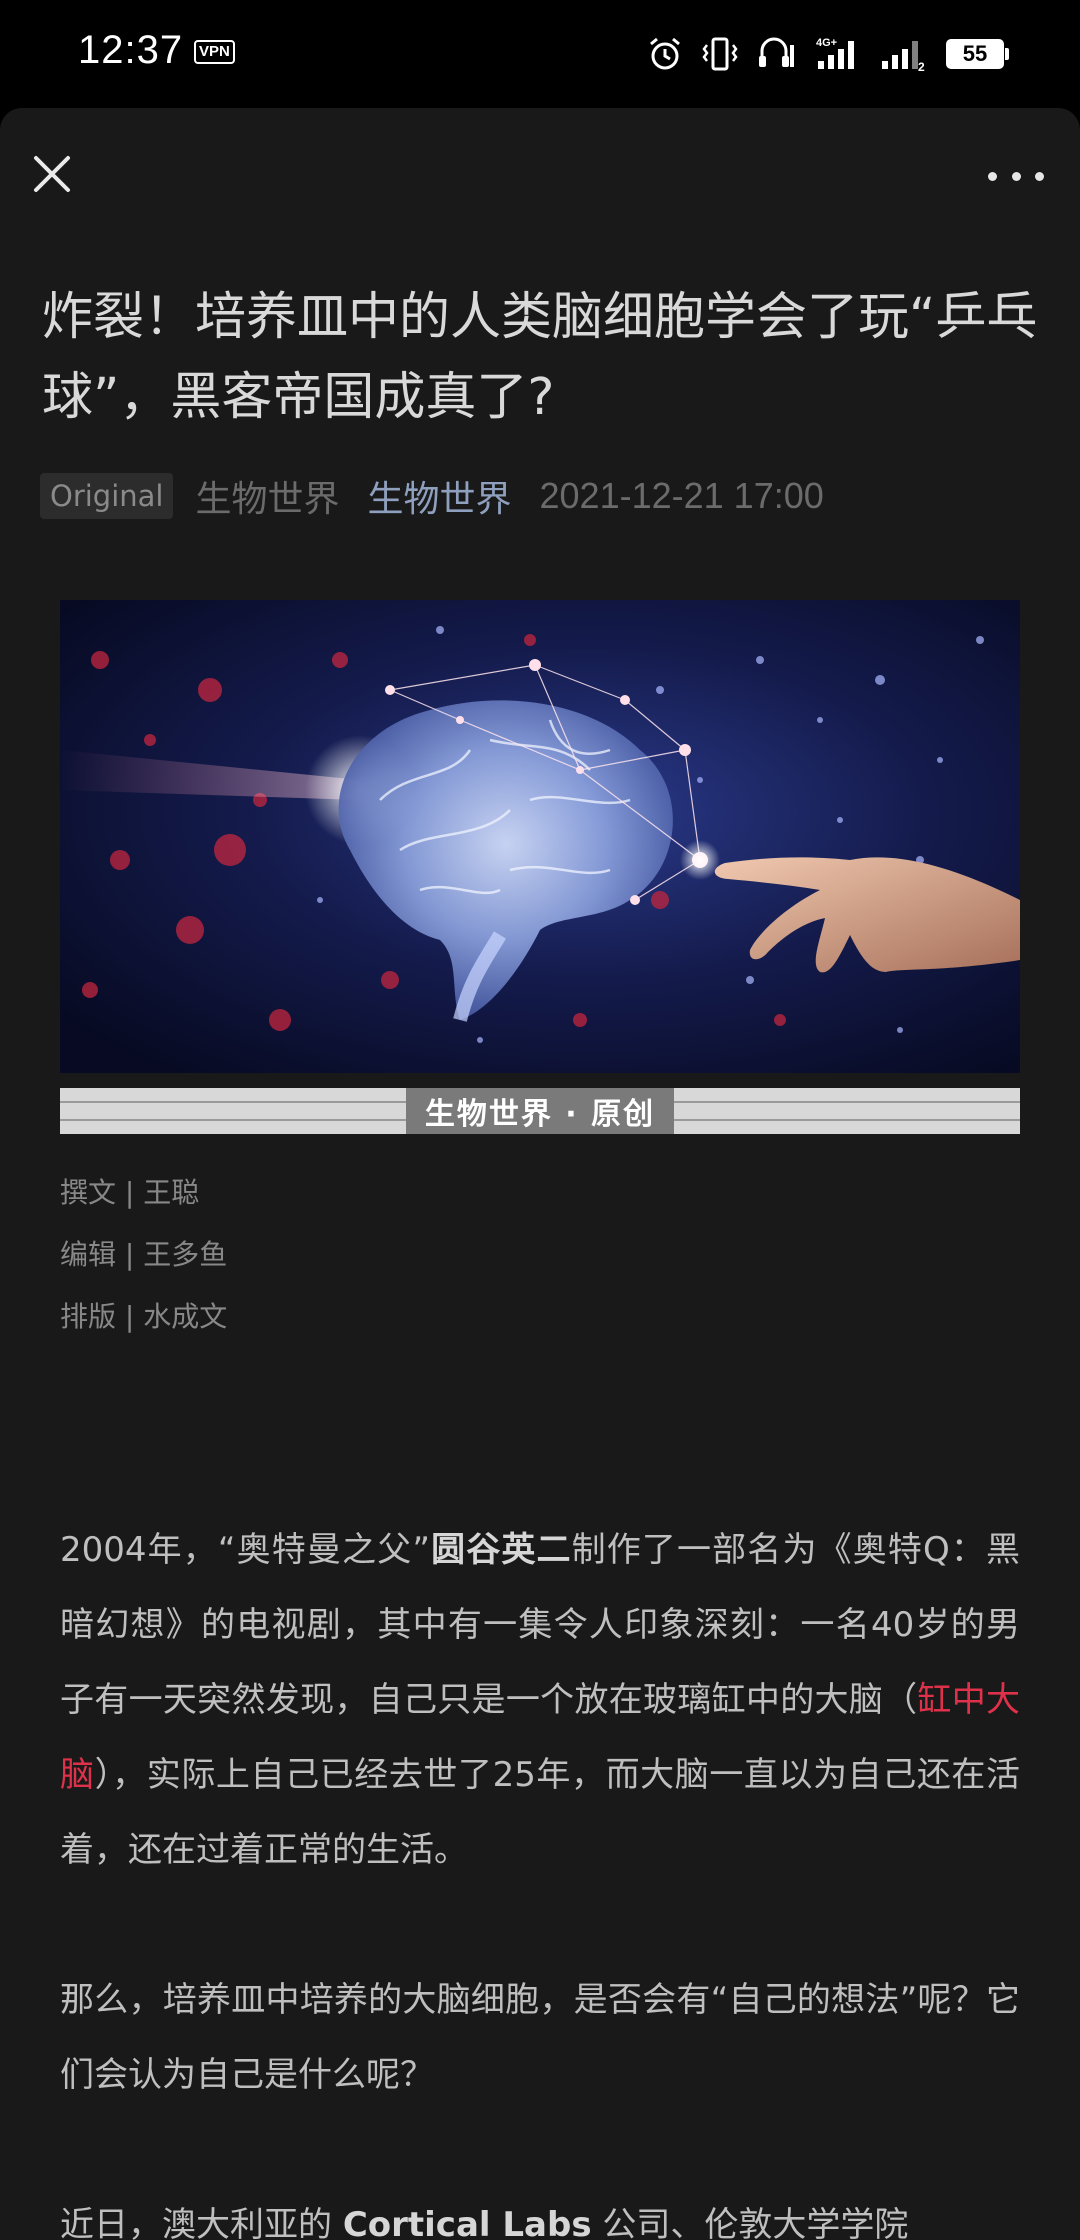 This screenshot has height=2240, width=1080. What do you see at coordinates (540, 1812) in the screenshot?
I see `text-span: ），实际上自己已经去世了25年，而大脑一直以为自己还在活着，还在过着正常的生活。` at bounding box center [540, 1812].